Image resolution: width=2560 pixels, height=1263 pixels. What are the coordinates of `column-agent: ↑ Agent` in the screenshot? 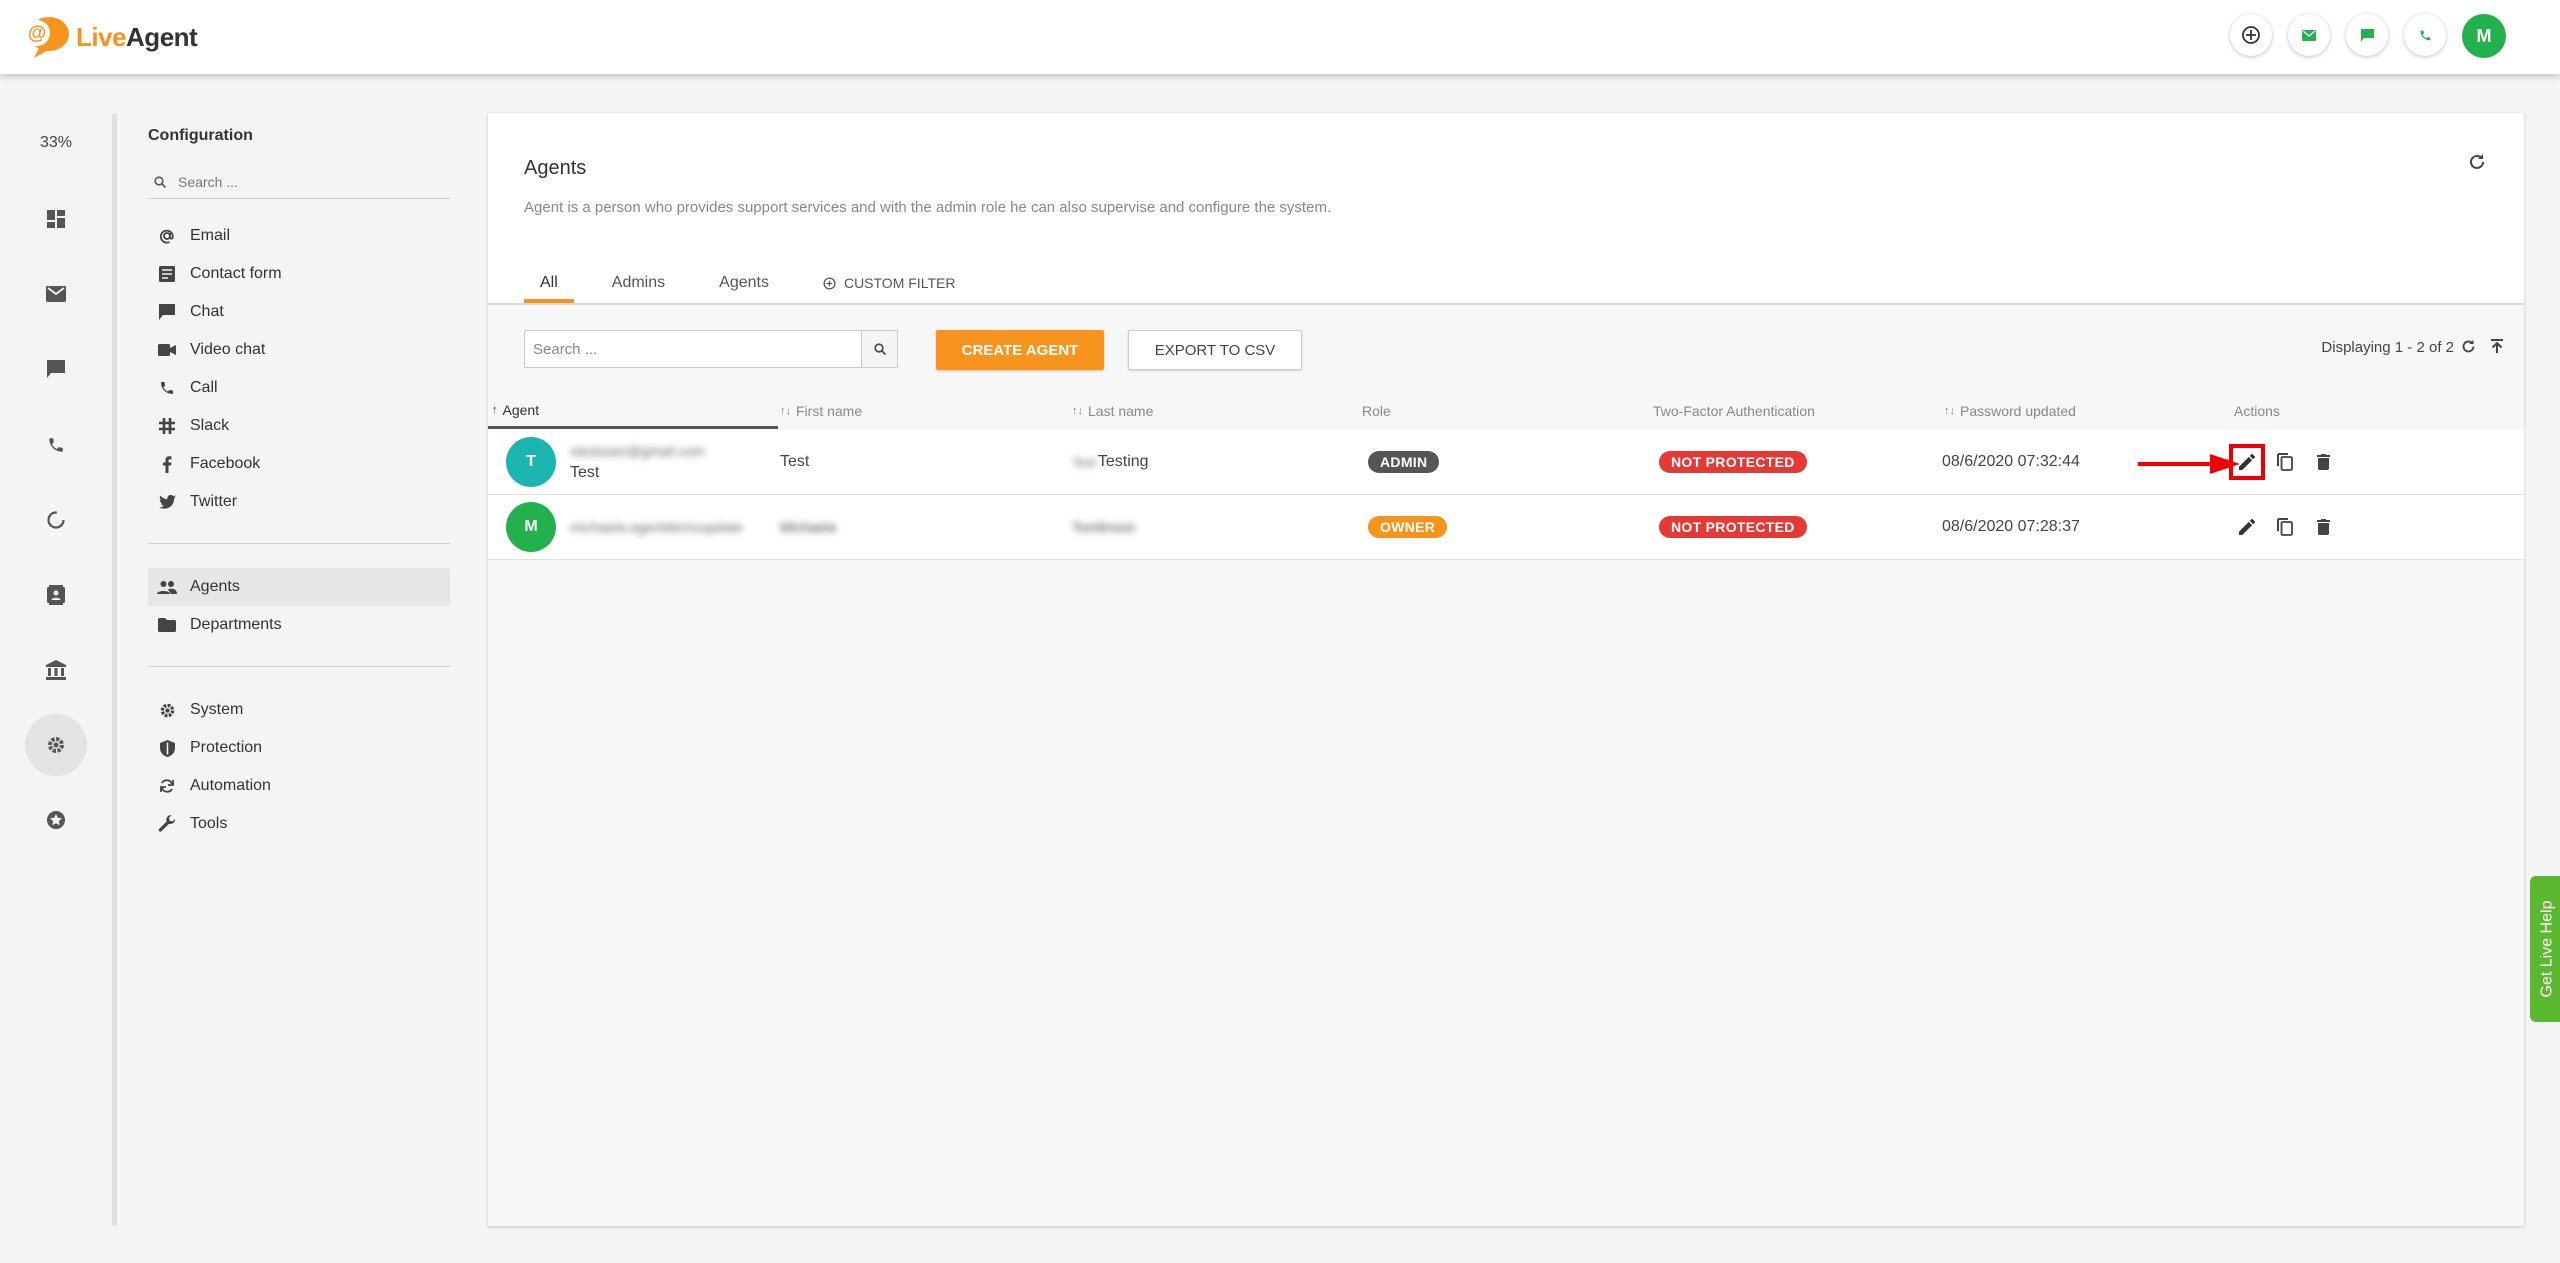 It's located at (633, 411).